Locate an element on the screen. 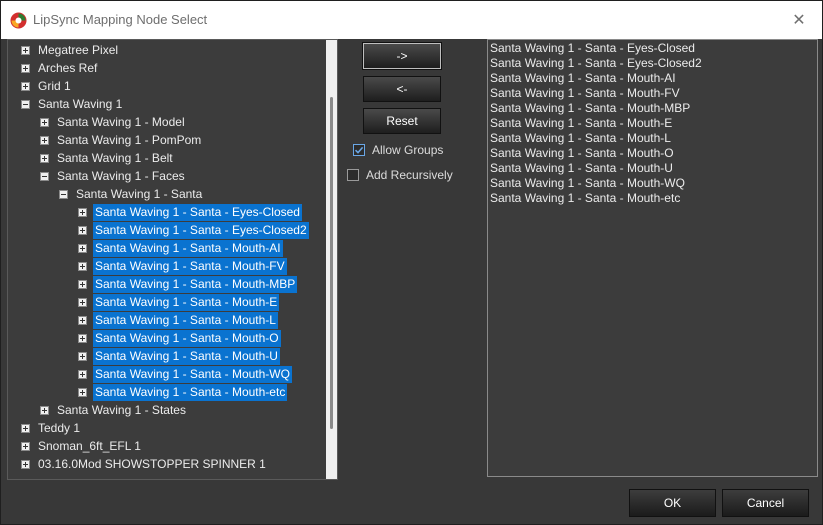 The image size is (823, 525). list-item: Santa Waving 1 - Santa - Mouth-WQ is located at coordinates (587, 183).